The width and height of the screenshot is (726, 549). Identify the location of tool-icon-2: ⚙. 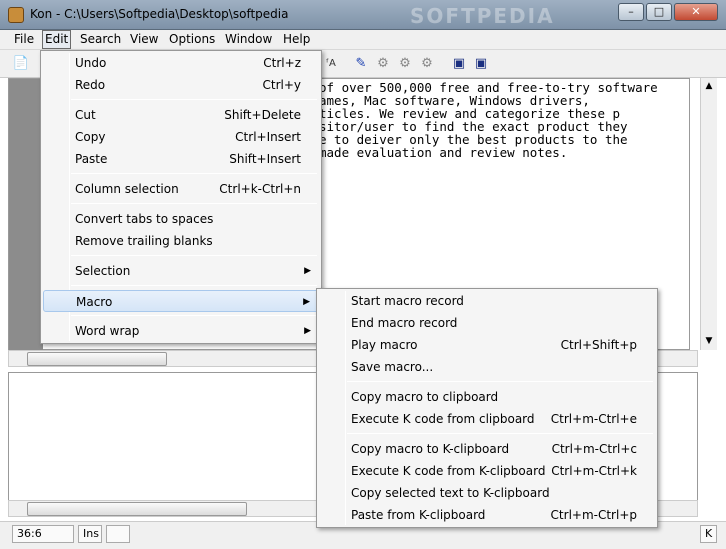
(405, 64).